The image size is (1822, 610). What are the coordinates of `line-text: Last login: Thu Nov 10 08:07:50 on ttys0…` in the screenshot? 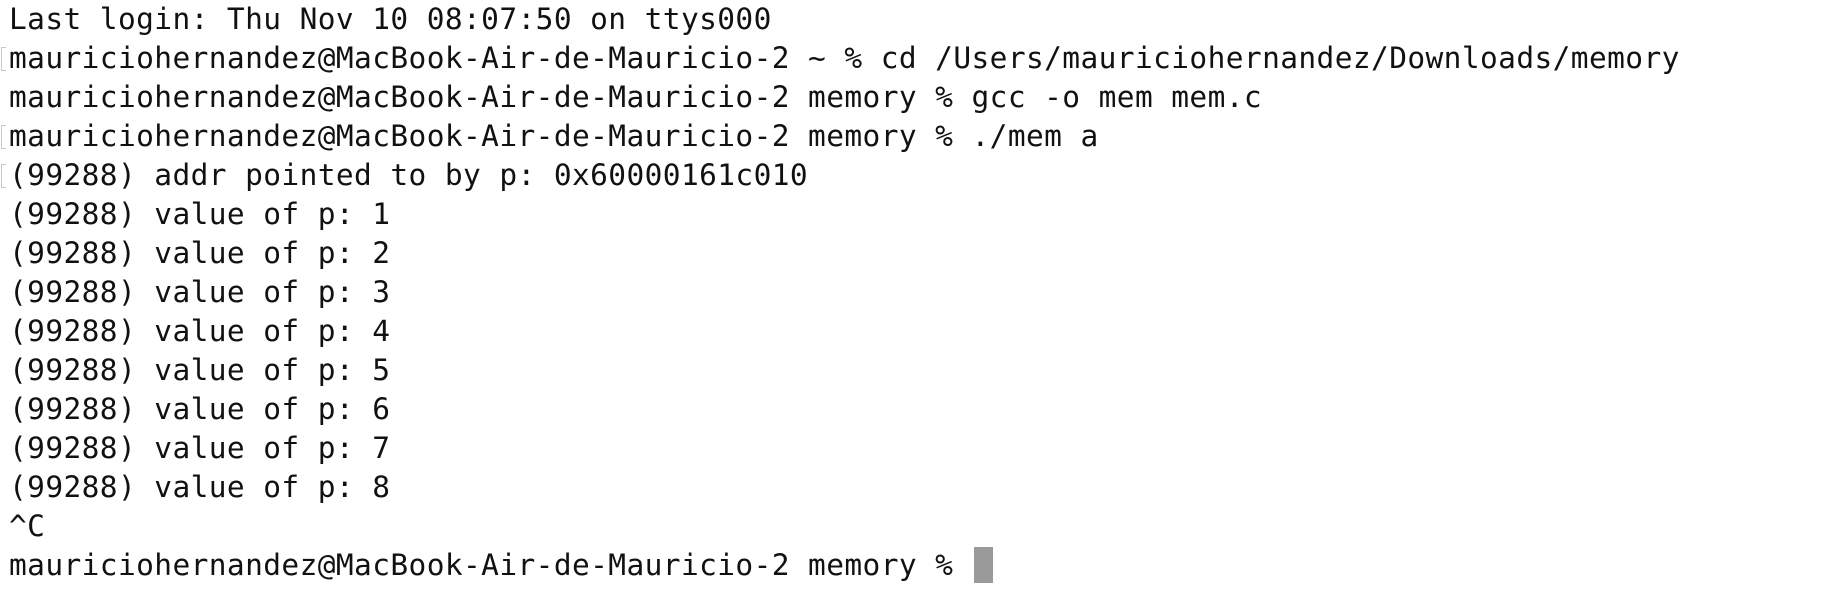 It's located at (390, 19).